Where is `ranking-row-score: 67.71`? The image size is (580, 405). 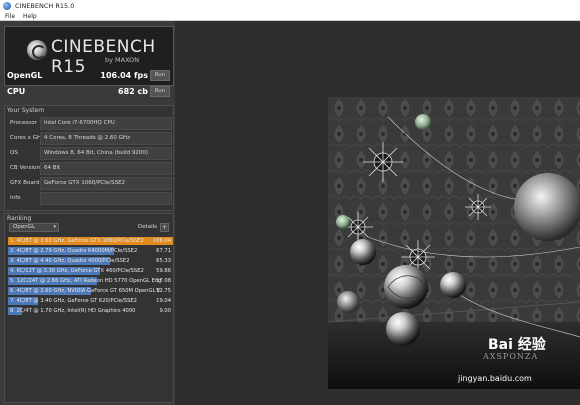
ranking-row-score: 67.71 is located at coordinates (163, 251).